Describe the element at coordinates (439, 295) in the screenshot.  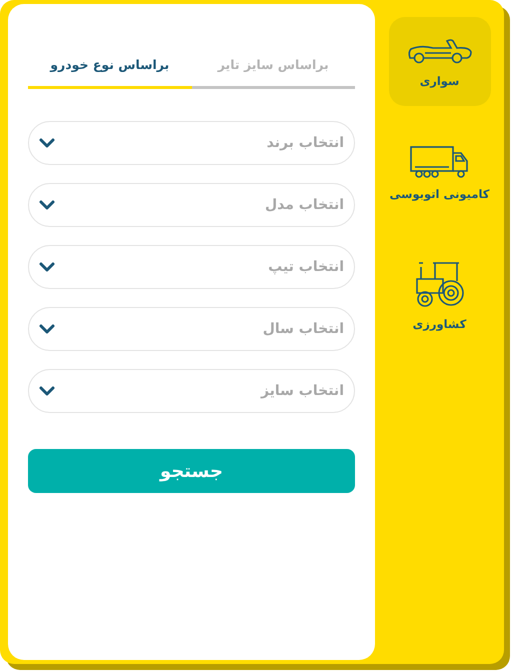
I see `category-button: کشاورزی` at that location.